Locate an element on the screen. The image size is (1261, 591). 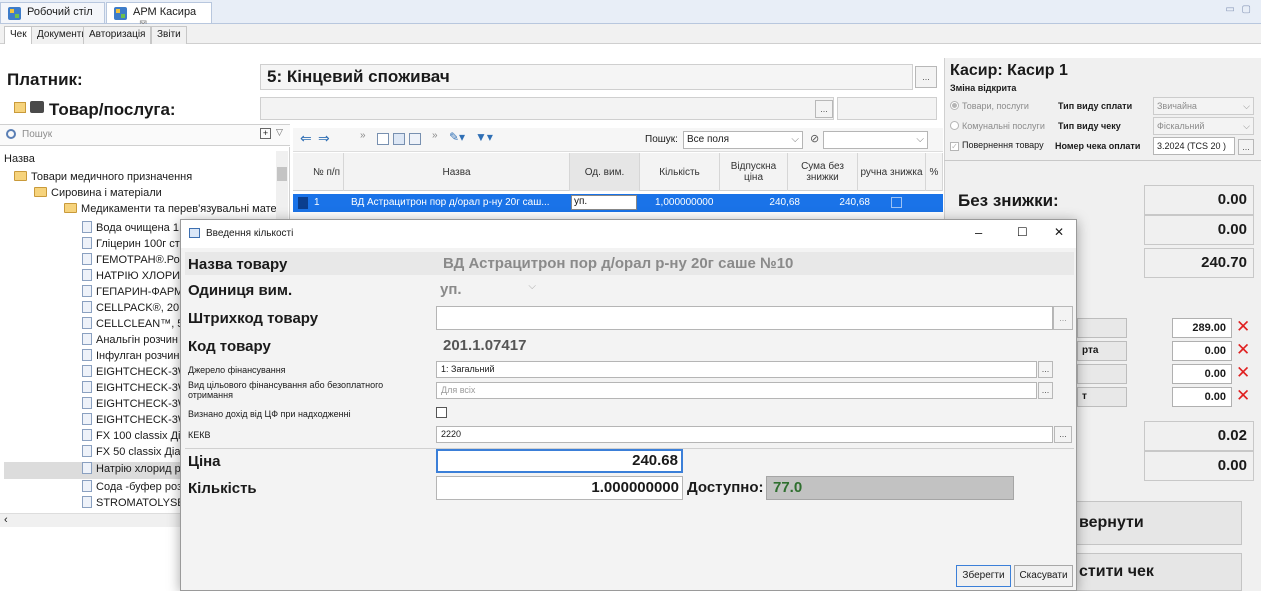
search-field-select: Все поля ⌵ is located at coordinates (743, 140).